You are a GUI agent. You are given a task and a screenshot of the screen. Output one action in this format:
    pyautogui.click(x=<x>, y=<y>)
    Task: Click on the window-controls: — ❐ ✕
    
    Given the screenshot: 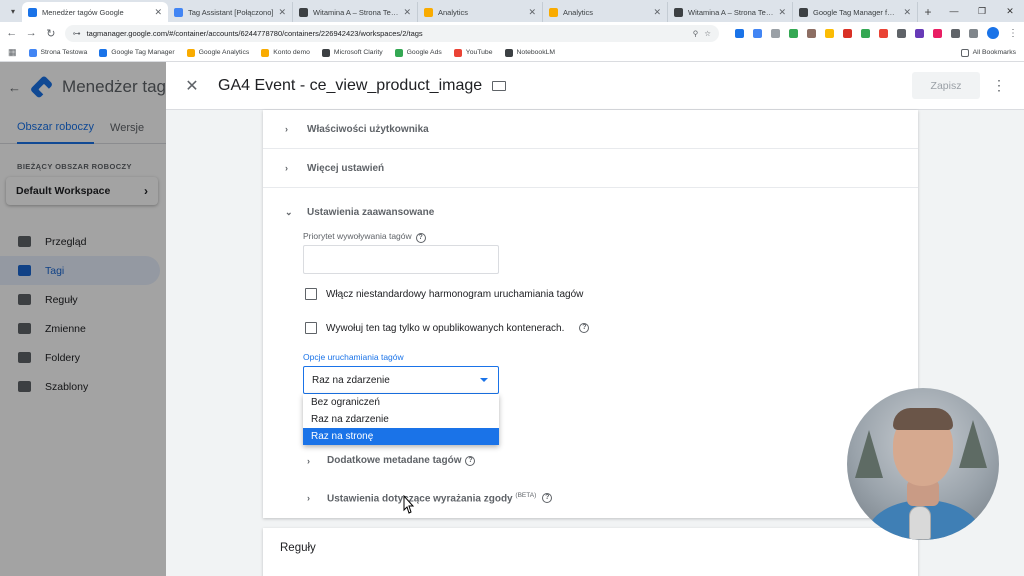 What is the action you would take?
    pyautogui.click(x=982, y=11)
    